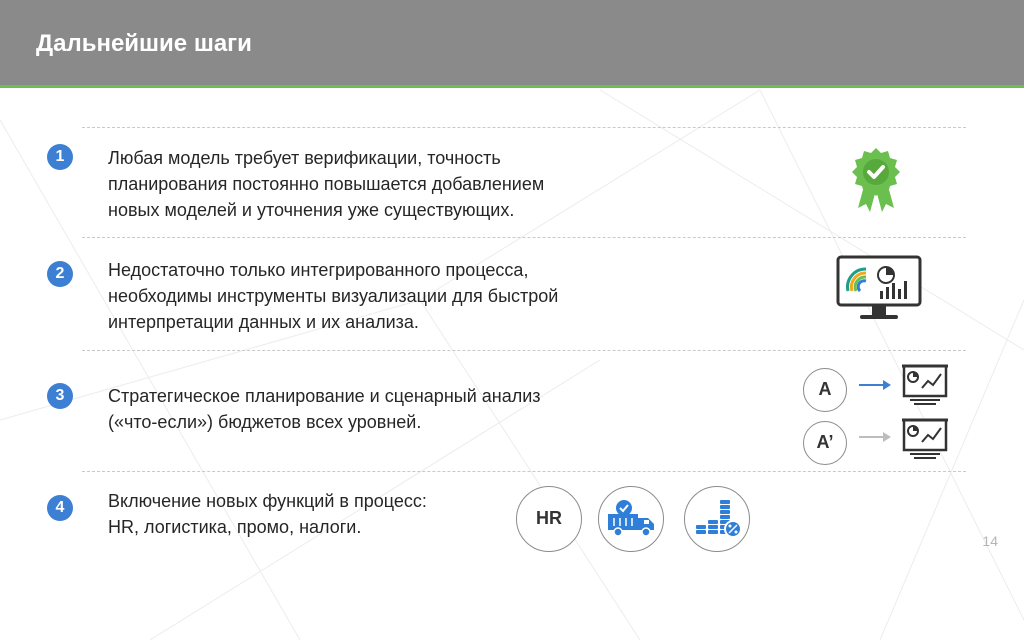 The height and width of the screenshot is (640, 1024). What do you see at coordinates (60, 157) in the screenshot?
I see `step-1-number: 1` at bounding box center [60, 157].